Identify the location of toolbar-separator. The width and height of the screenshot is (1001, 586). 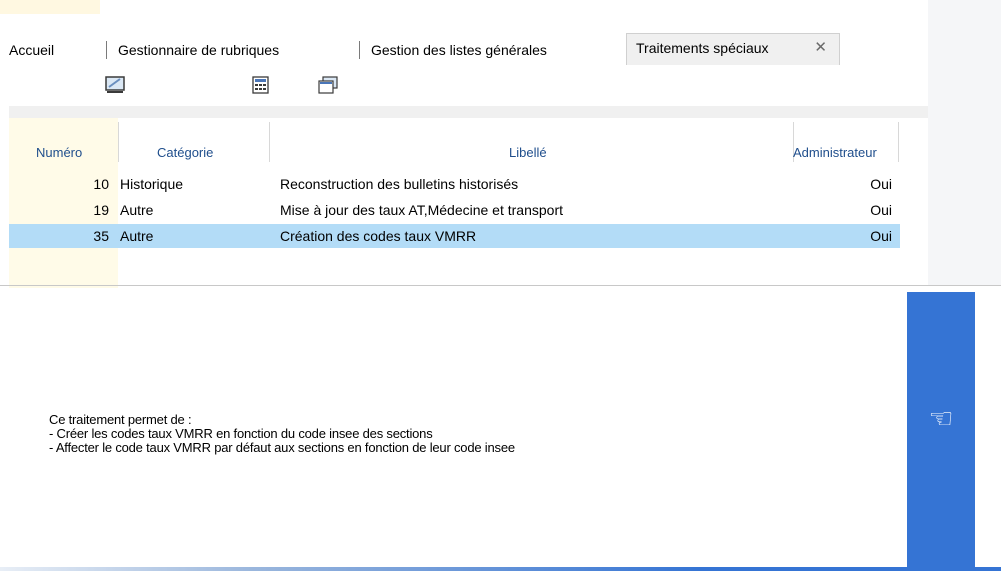
(468, 112).